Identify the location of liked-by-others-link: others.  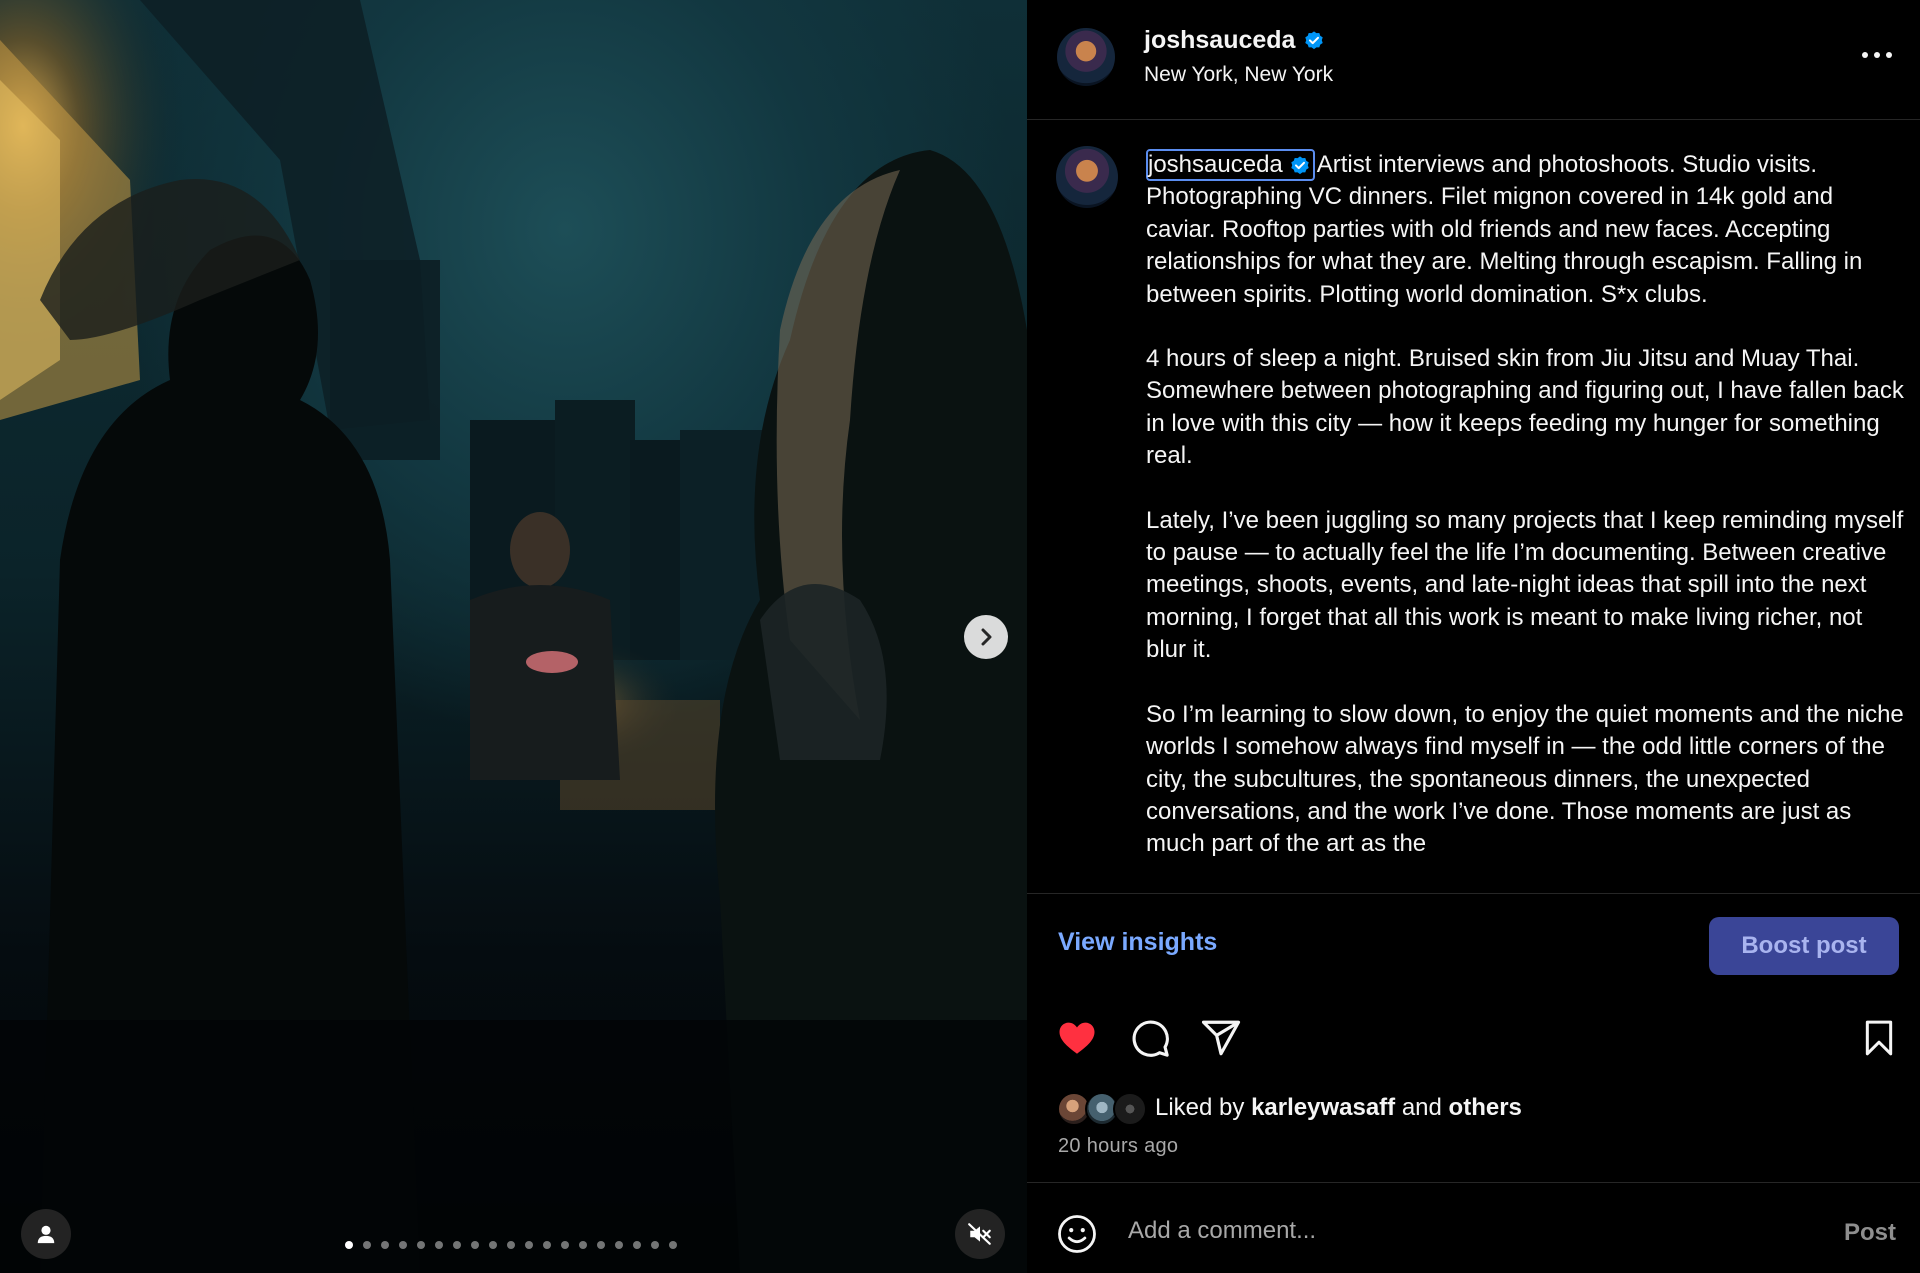
(1485, 1107).